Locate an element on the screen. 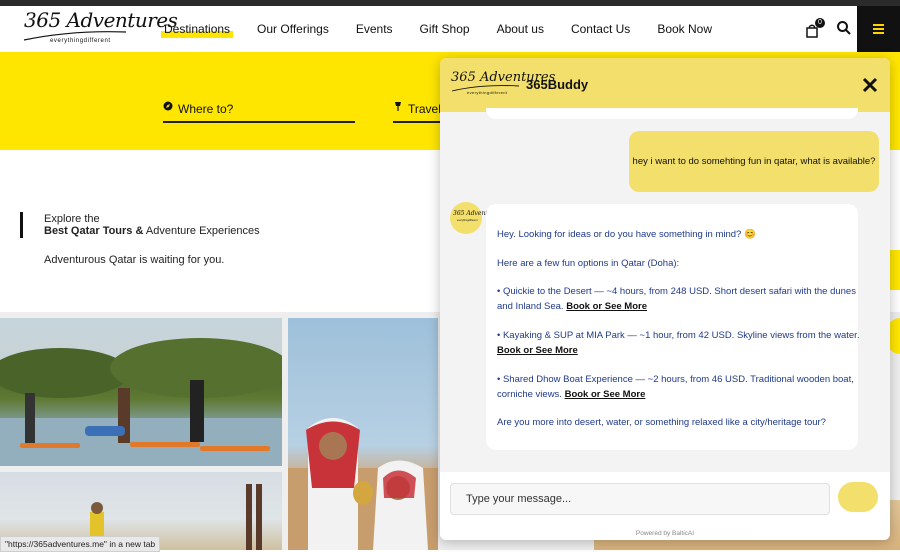 Image resolution: width=900 pixels, height=552 pixels. where-to-placeholder: Where to? is located at coordinates (206, 109).